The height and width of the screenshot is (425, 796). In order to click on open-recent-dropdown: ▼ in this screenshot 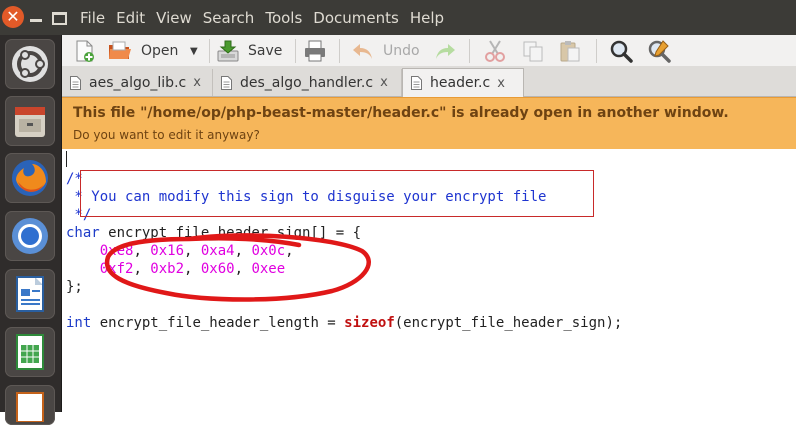, I will do `click(194, 51)`.